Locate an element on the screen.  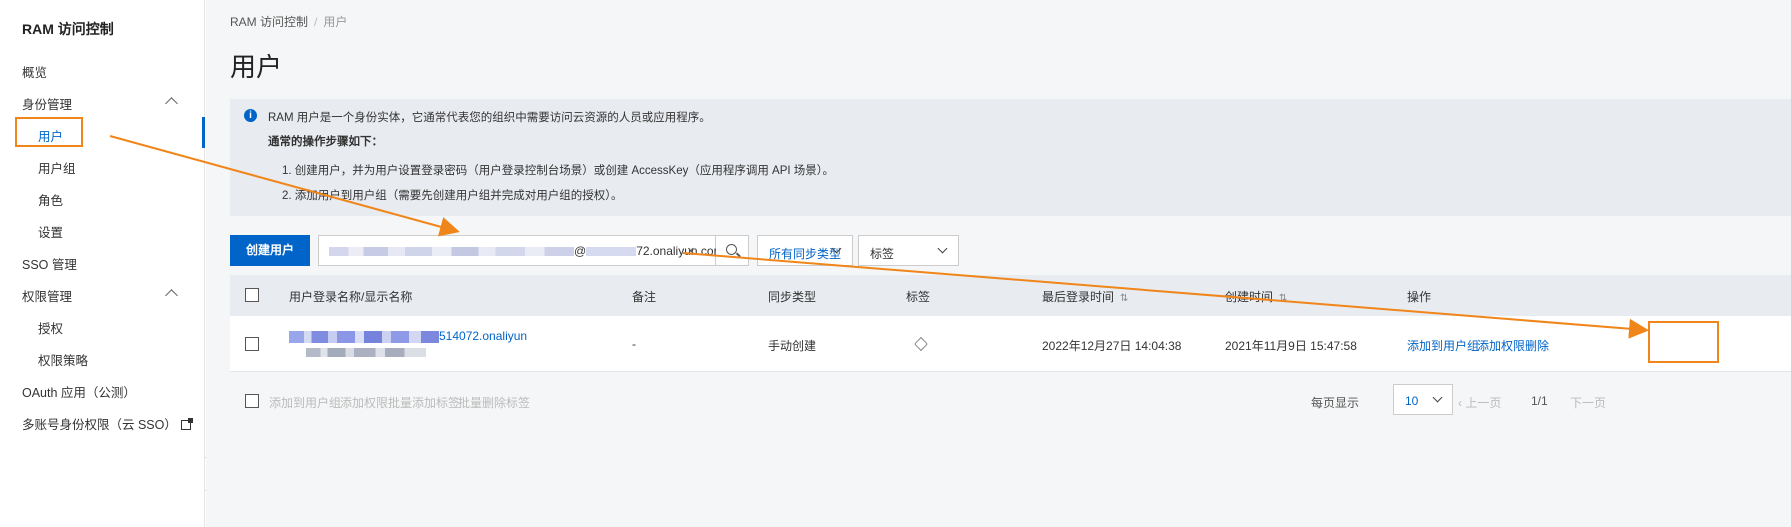
tag-select-value: 标签 is located at coordinates (882, 254).